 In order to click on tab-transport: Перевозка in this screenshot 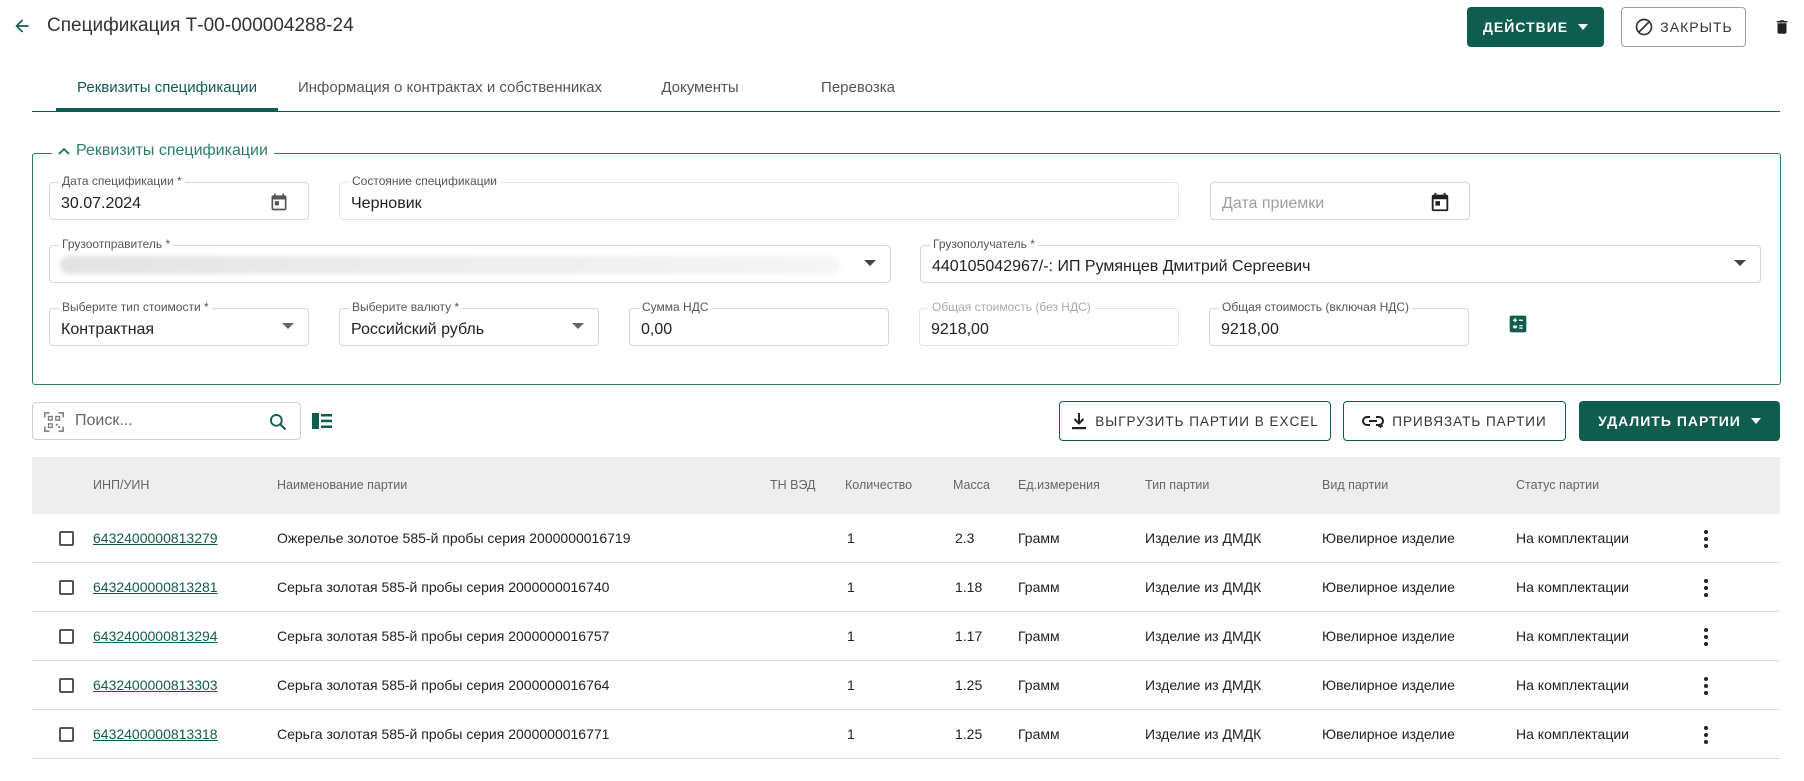, I will do `click(858, 87)`.